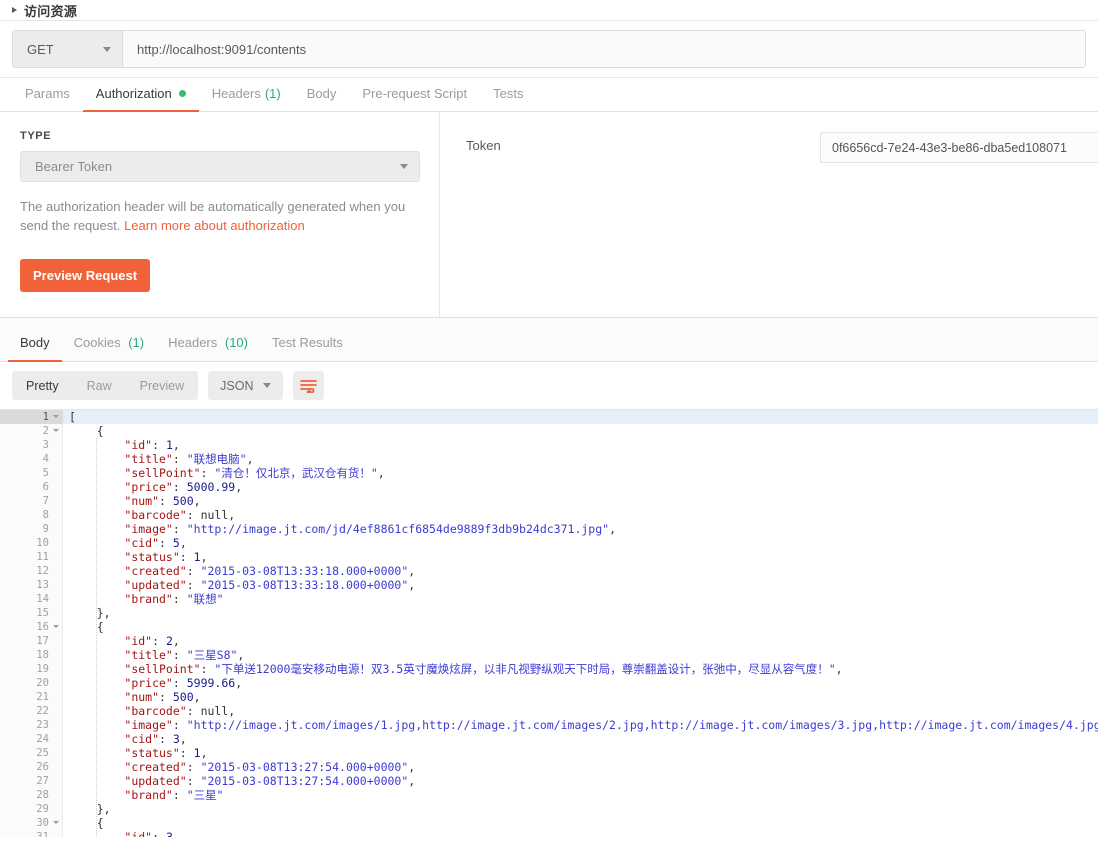  I want to click on token-p: {, so click(100, 823).